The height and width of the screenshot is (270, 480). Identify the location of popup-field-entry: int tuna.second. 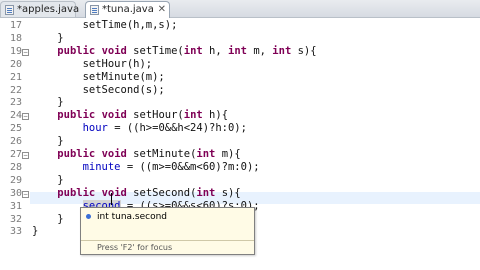
(125, 217).